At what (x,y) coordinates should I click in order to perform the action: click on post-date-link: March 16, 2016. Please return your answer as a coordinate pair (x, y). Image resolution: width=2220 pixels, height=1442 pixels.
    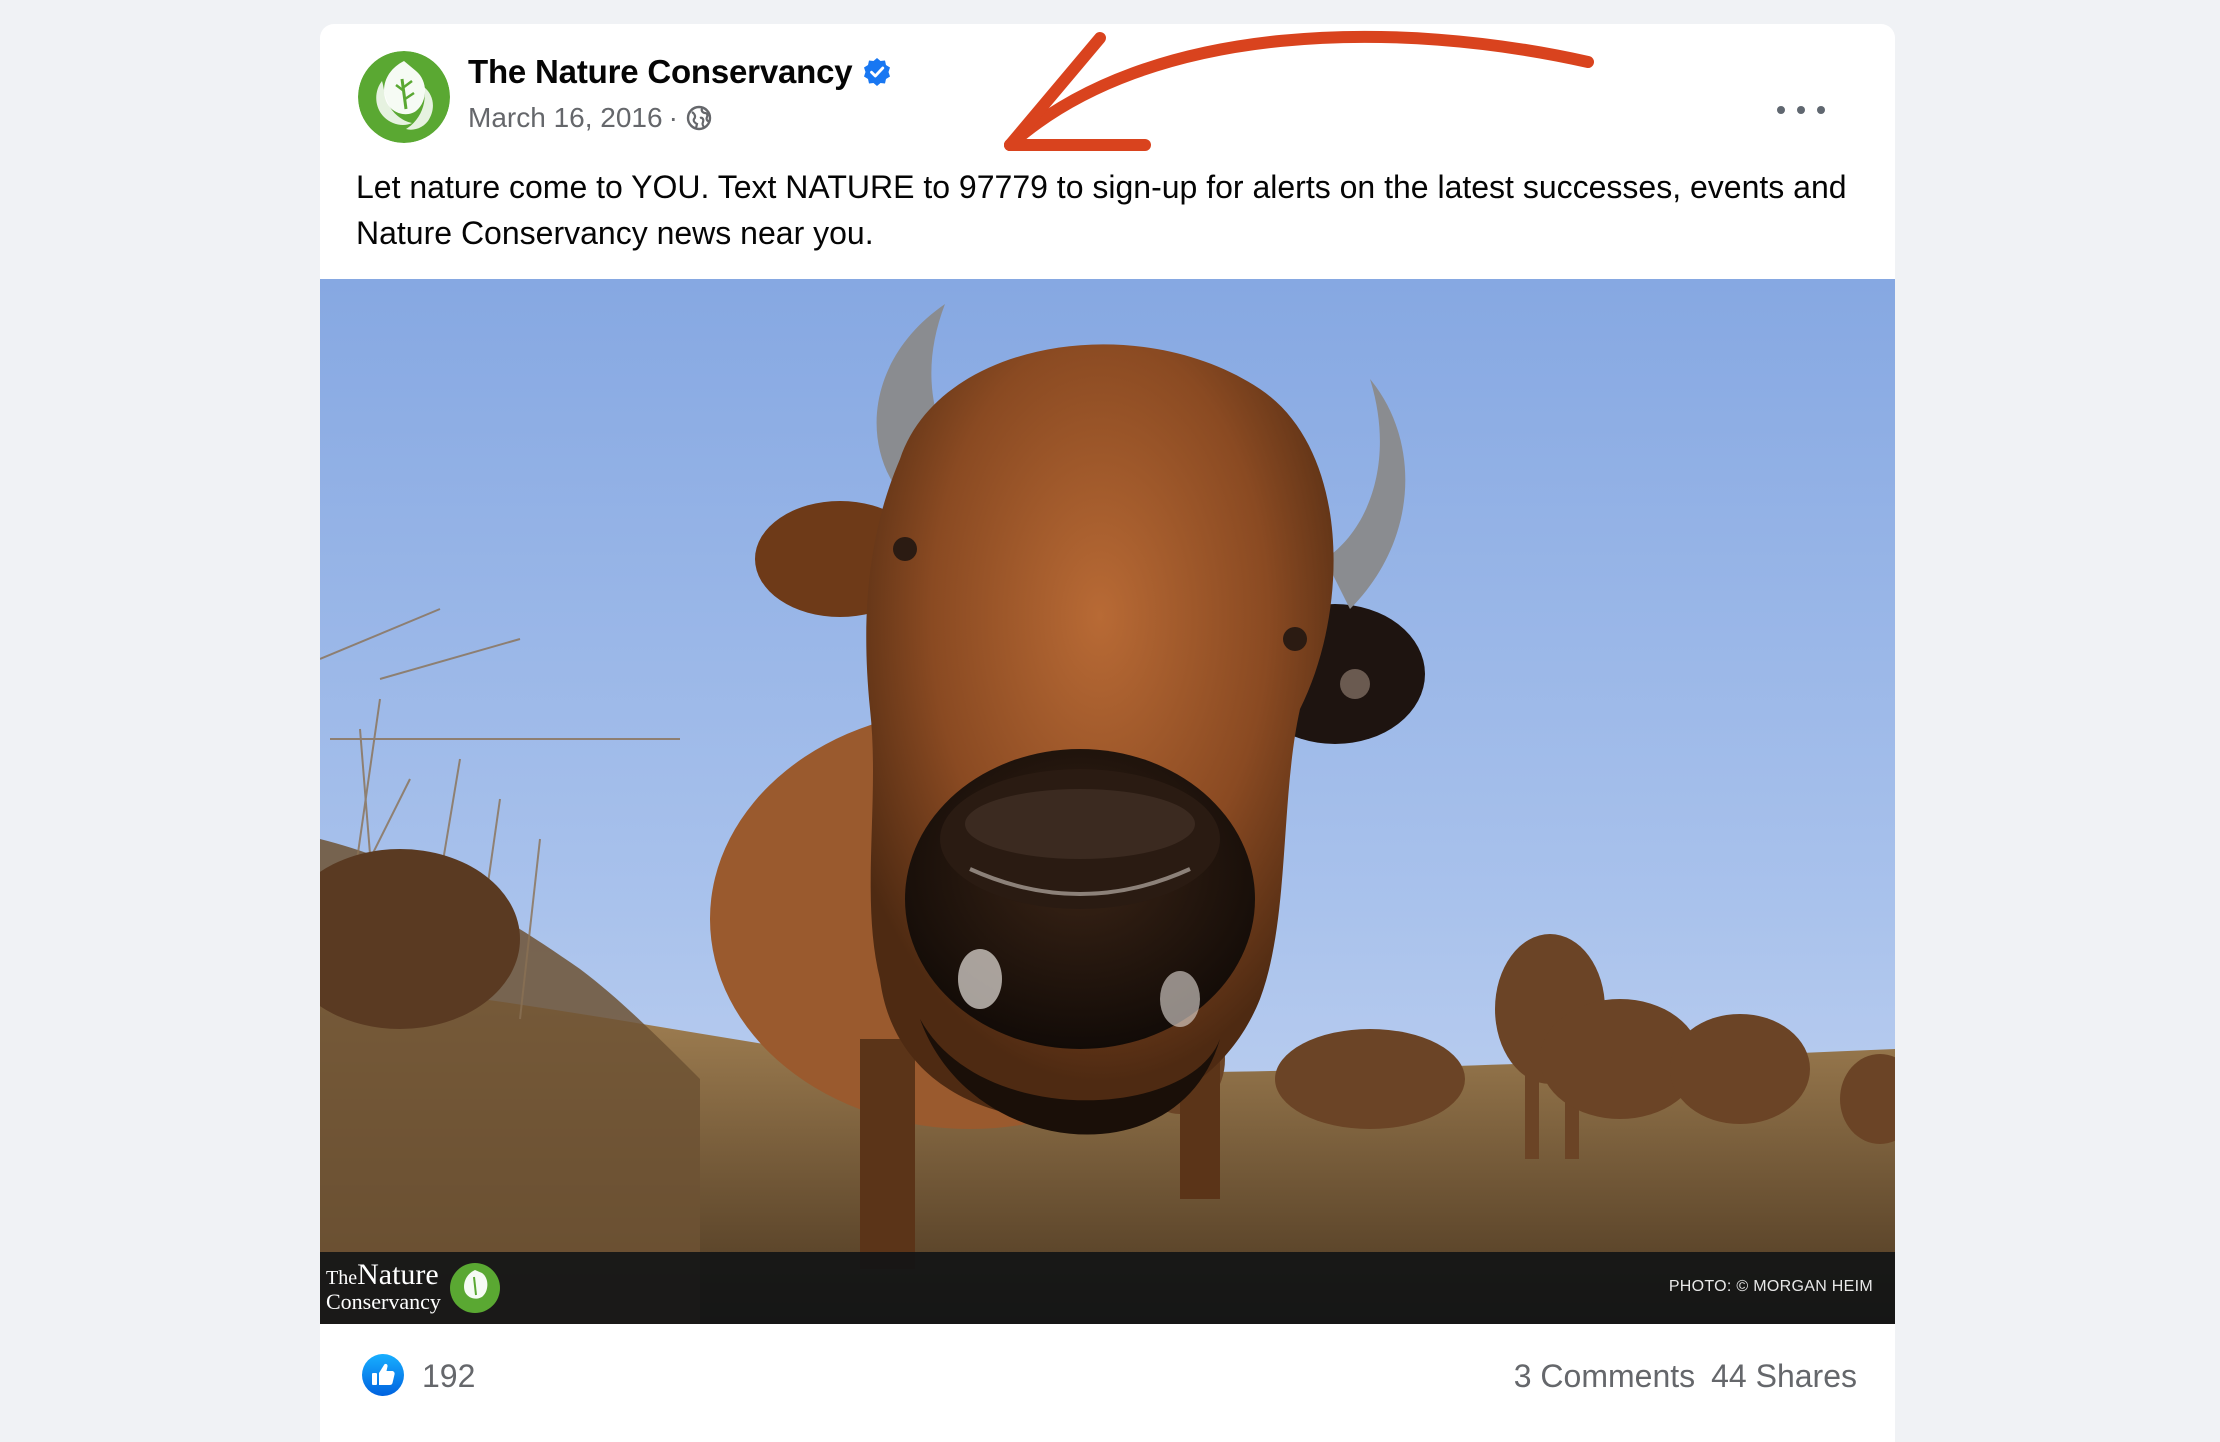
    Looking at the image, I should click on (565, 118).